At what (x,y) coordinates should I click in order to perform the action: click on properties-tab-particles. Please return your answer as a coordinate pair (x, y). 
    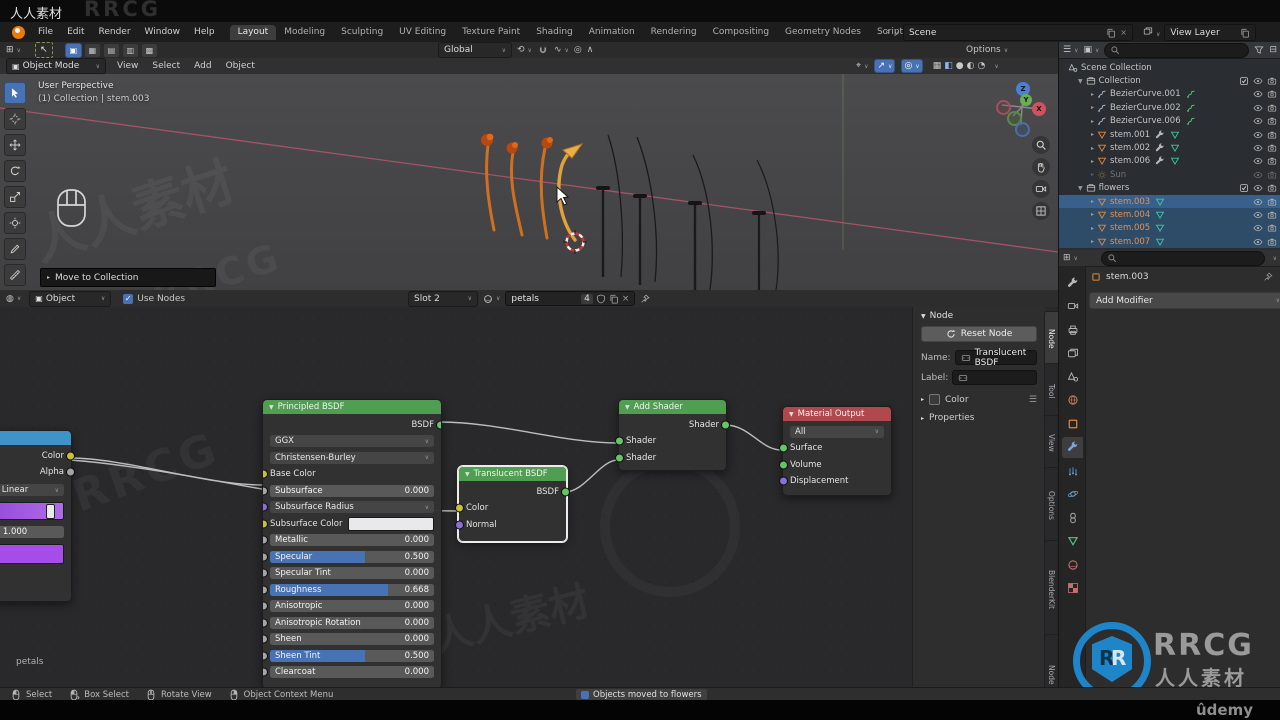
    Looking at the image, I should click on (1072, 470).